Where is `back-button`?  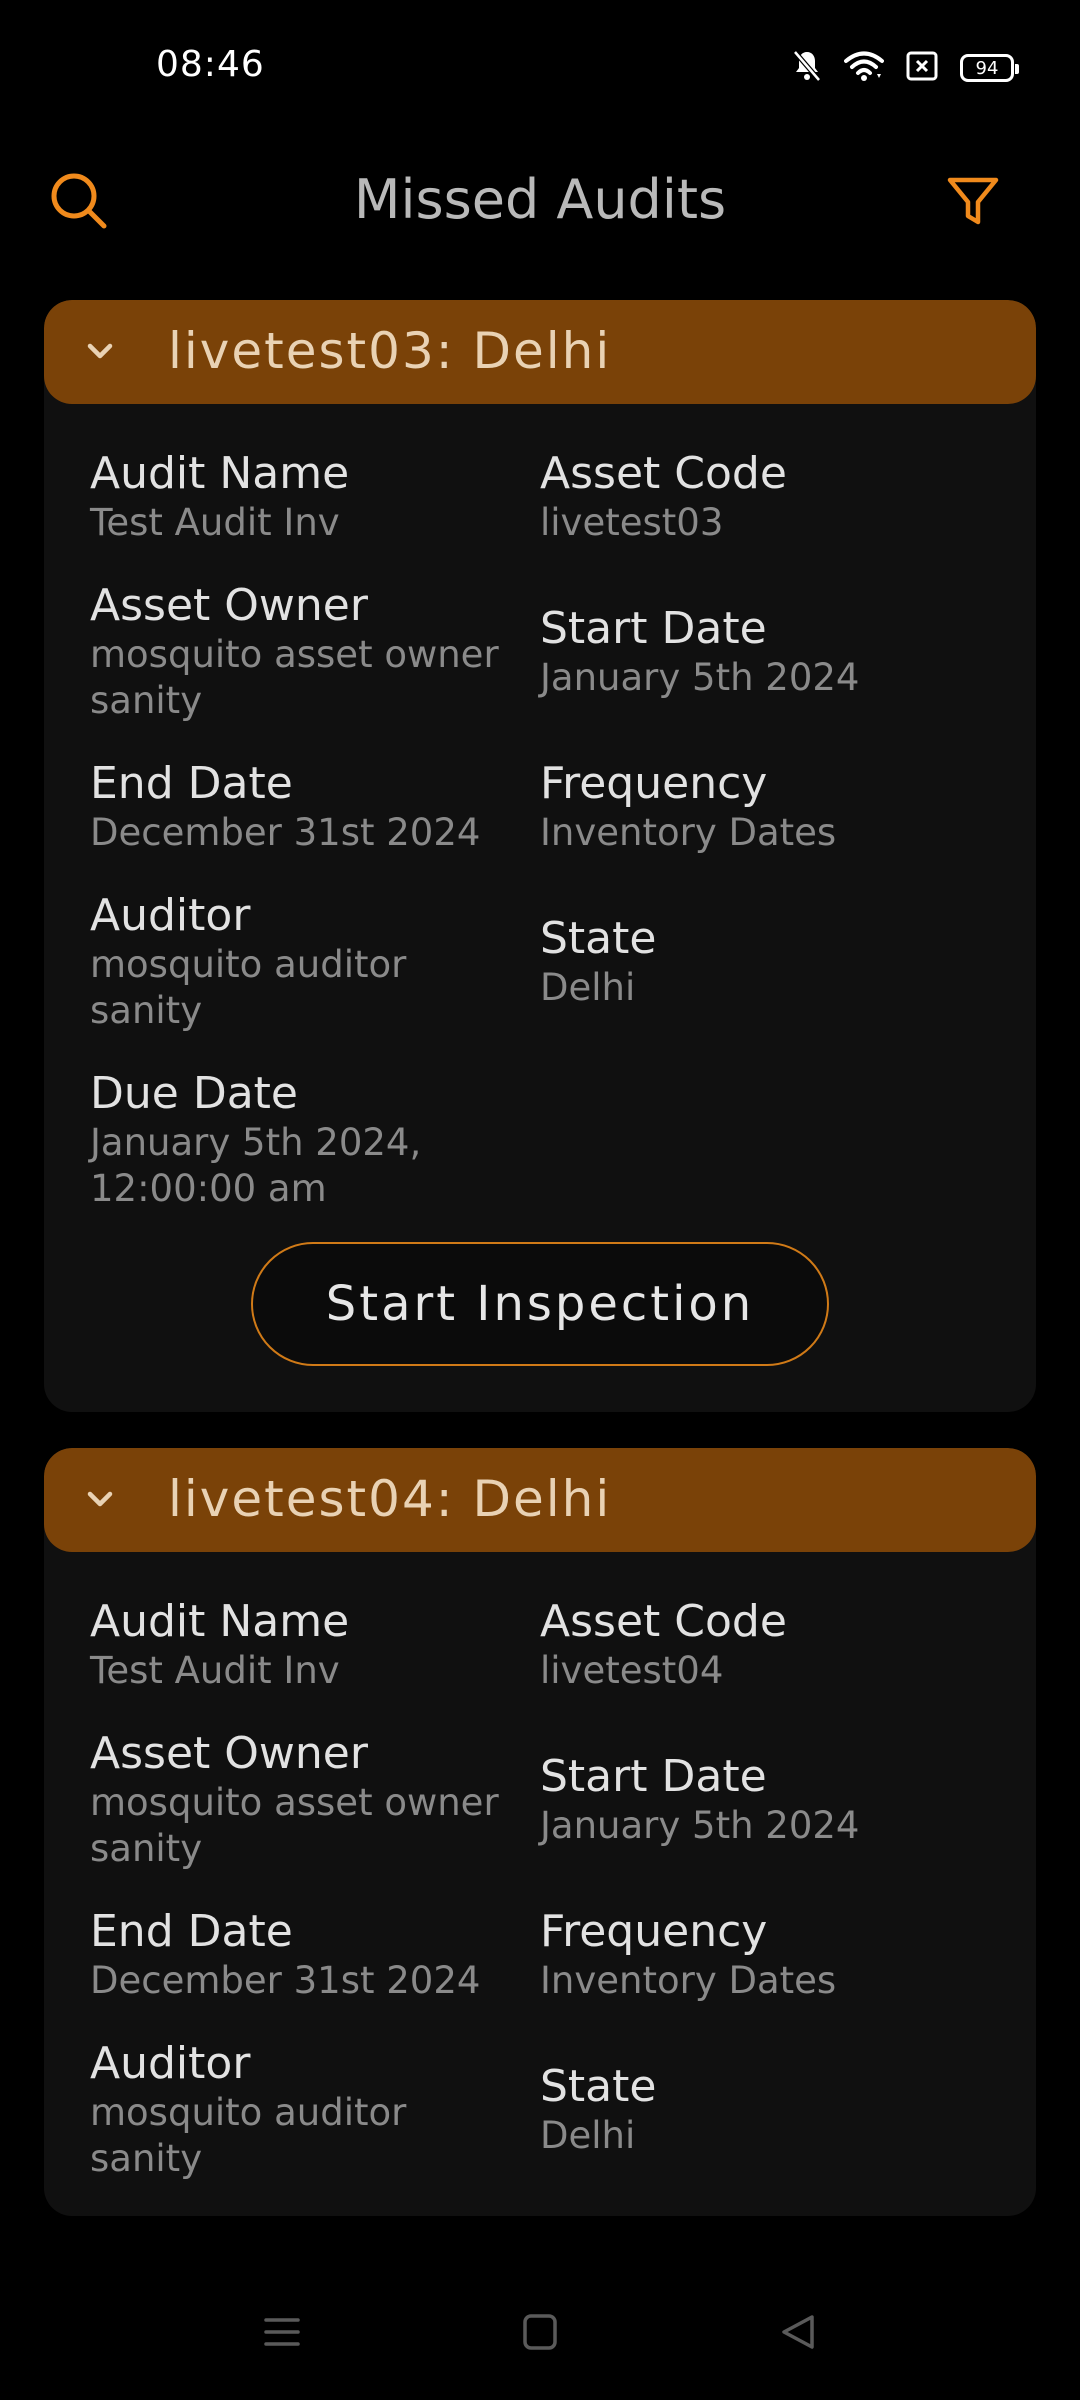
back-button is located at coordinates (798, 2334).